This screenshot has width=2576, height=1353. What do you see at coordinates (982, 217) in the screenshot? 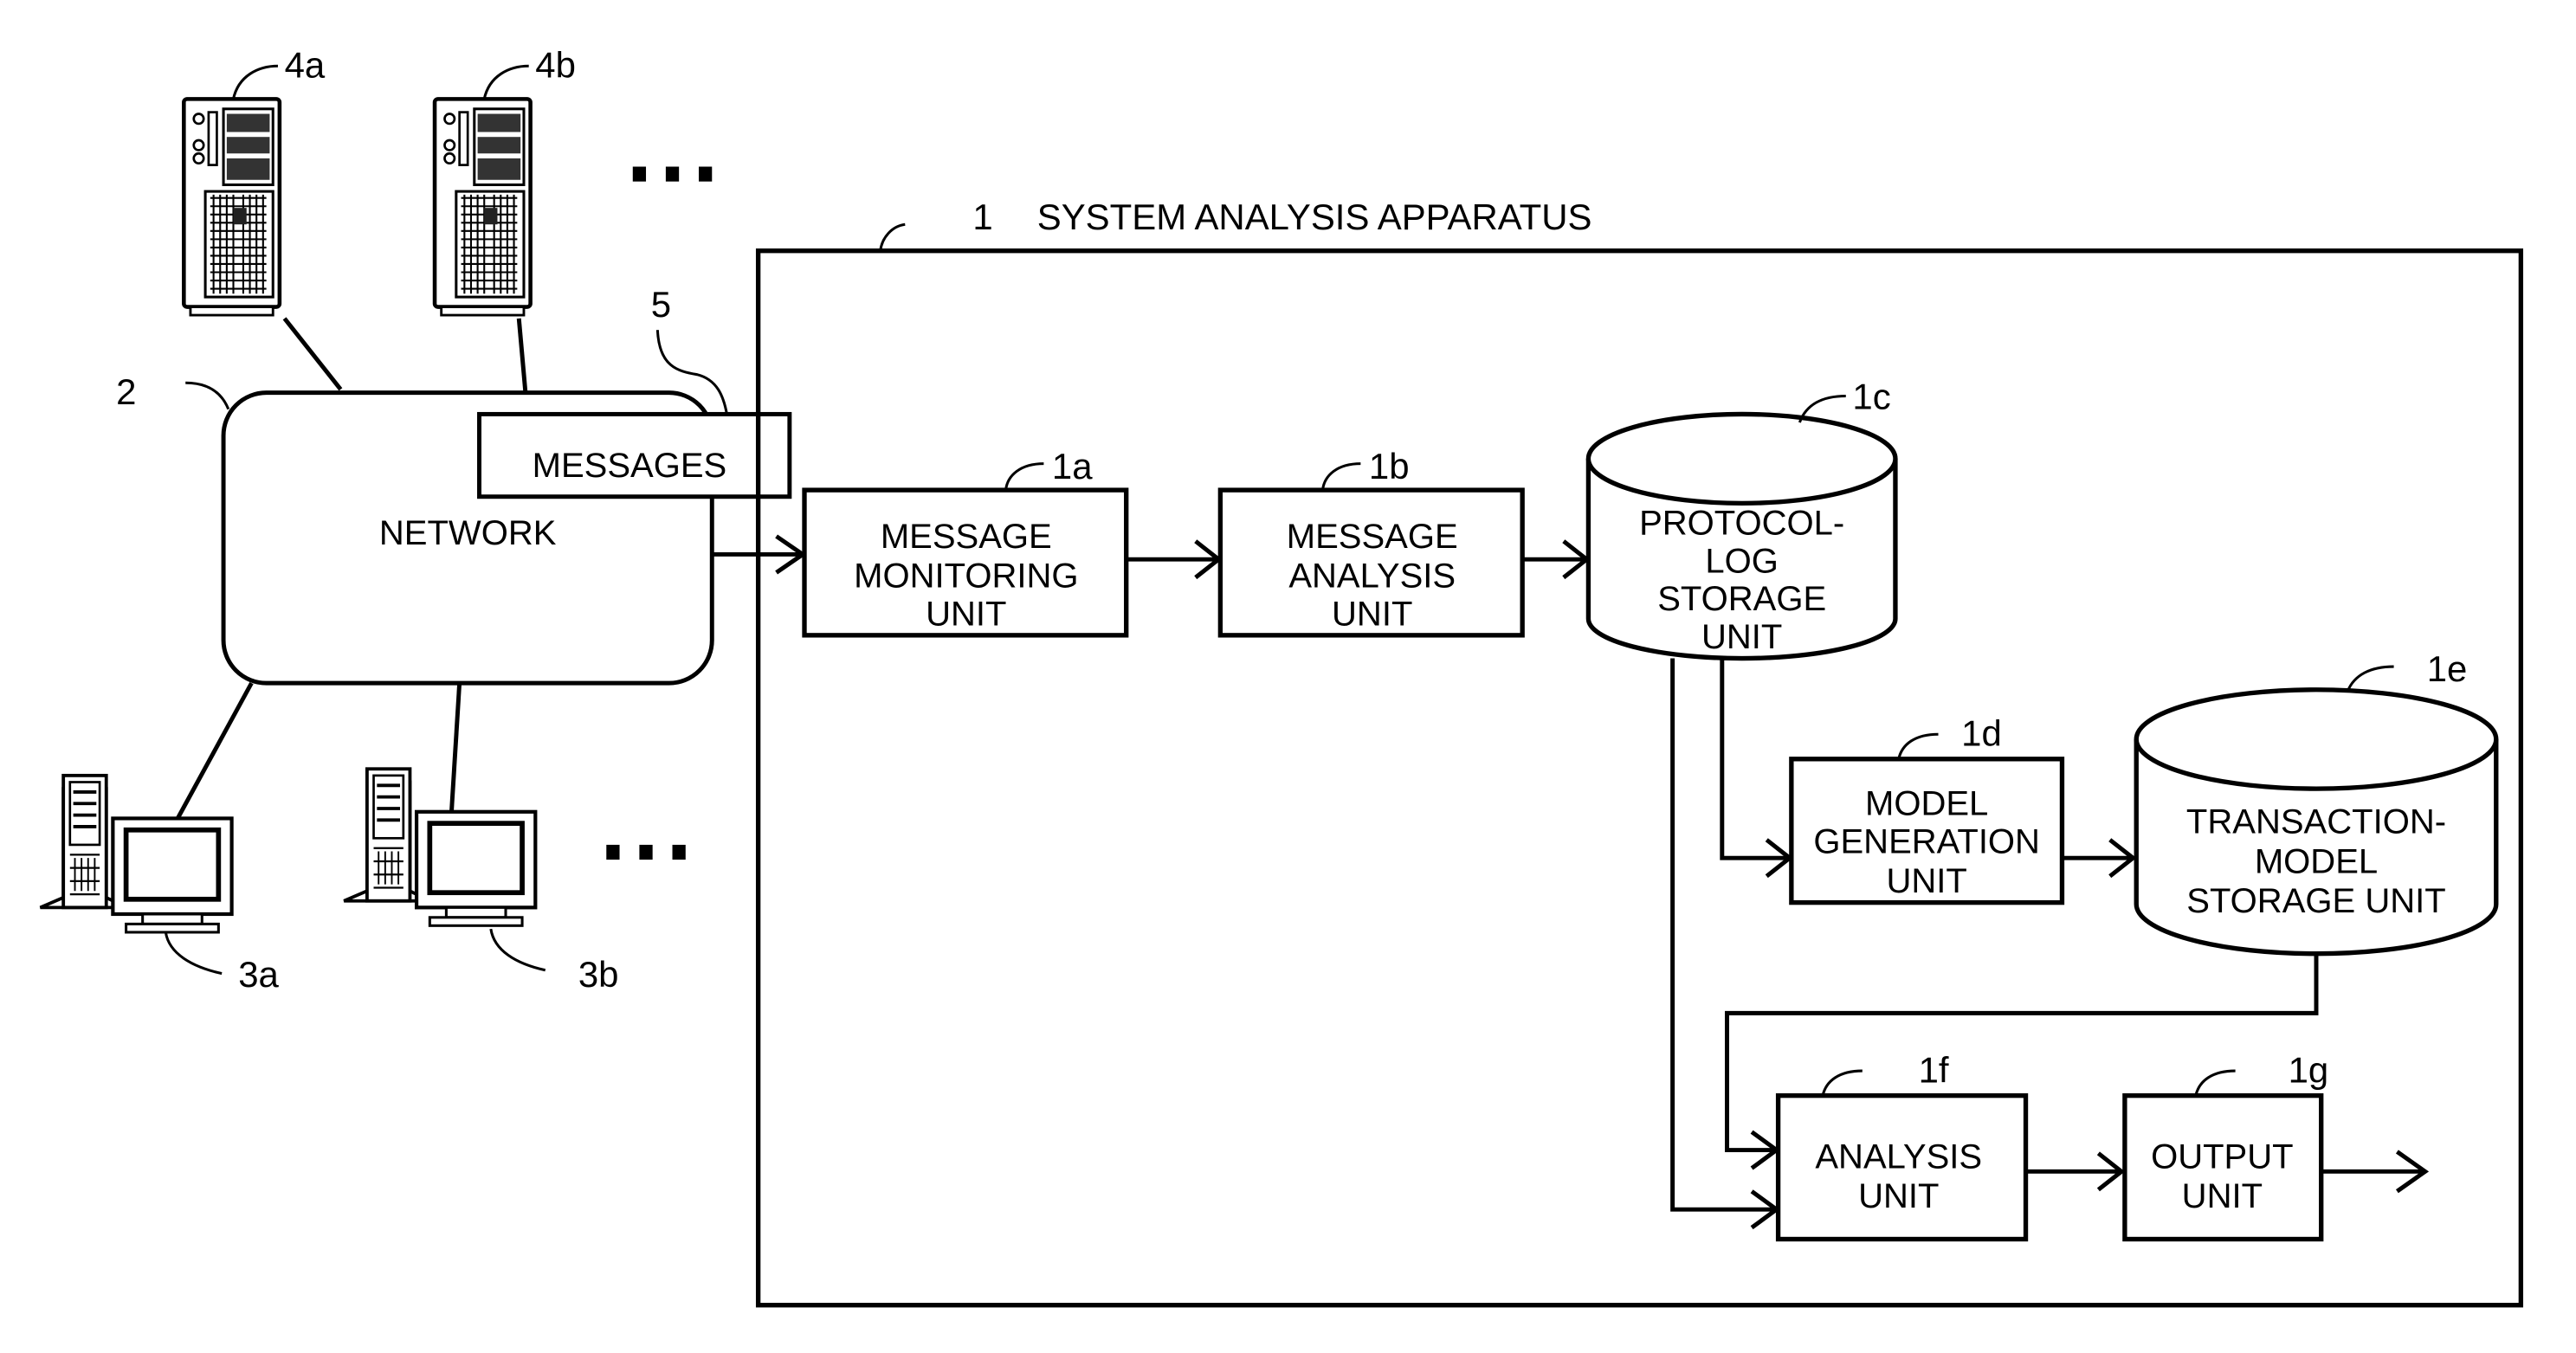
I see `ref-1: 1` at bounding box center [982, 217].